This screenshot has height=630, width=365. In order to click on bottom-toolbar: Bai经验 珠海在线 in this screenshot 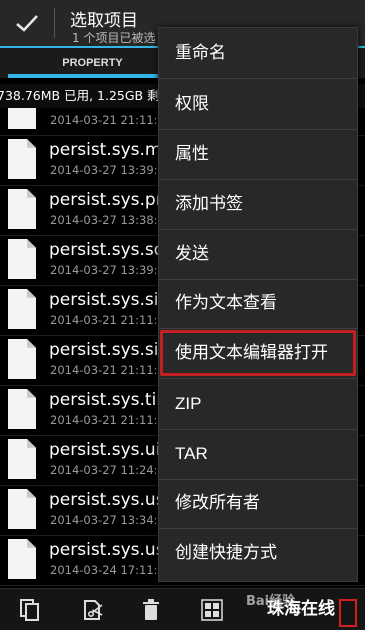, I will do `click(182, 609)`.